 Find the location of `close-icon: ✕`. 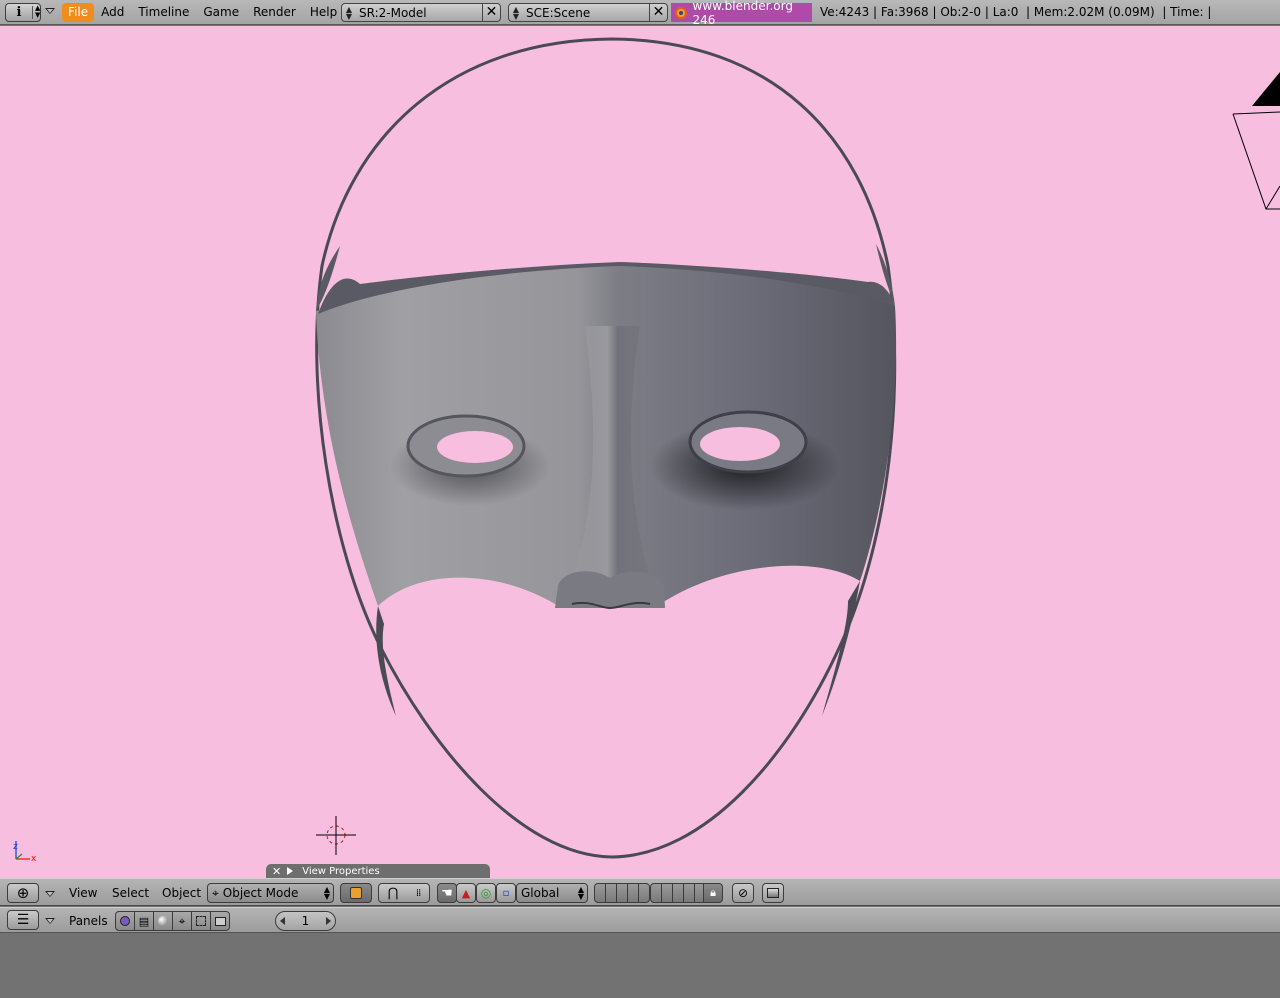

close-icon: ✕ is located at coordinates (276, 871).